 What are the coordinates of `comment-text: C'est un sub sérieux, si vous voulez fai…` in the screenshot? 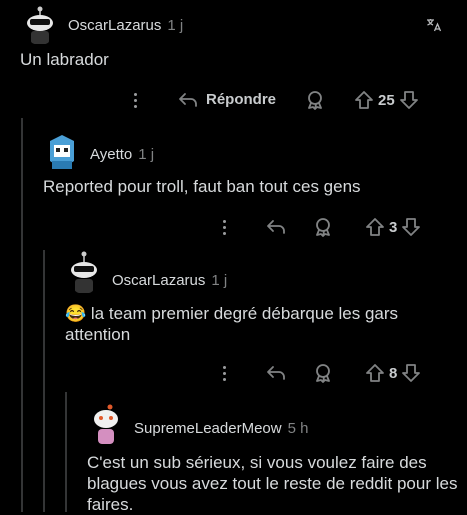 It's located at (272, 483).